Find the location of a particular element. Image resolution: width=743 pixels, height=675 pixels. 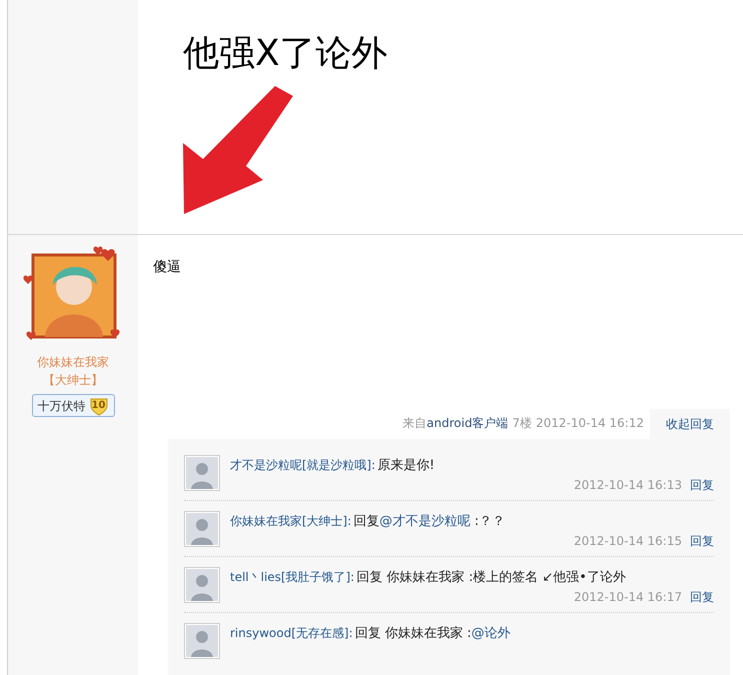

level-badge: 十万伏特 10 is located at coordinates (73, 405).